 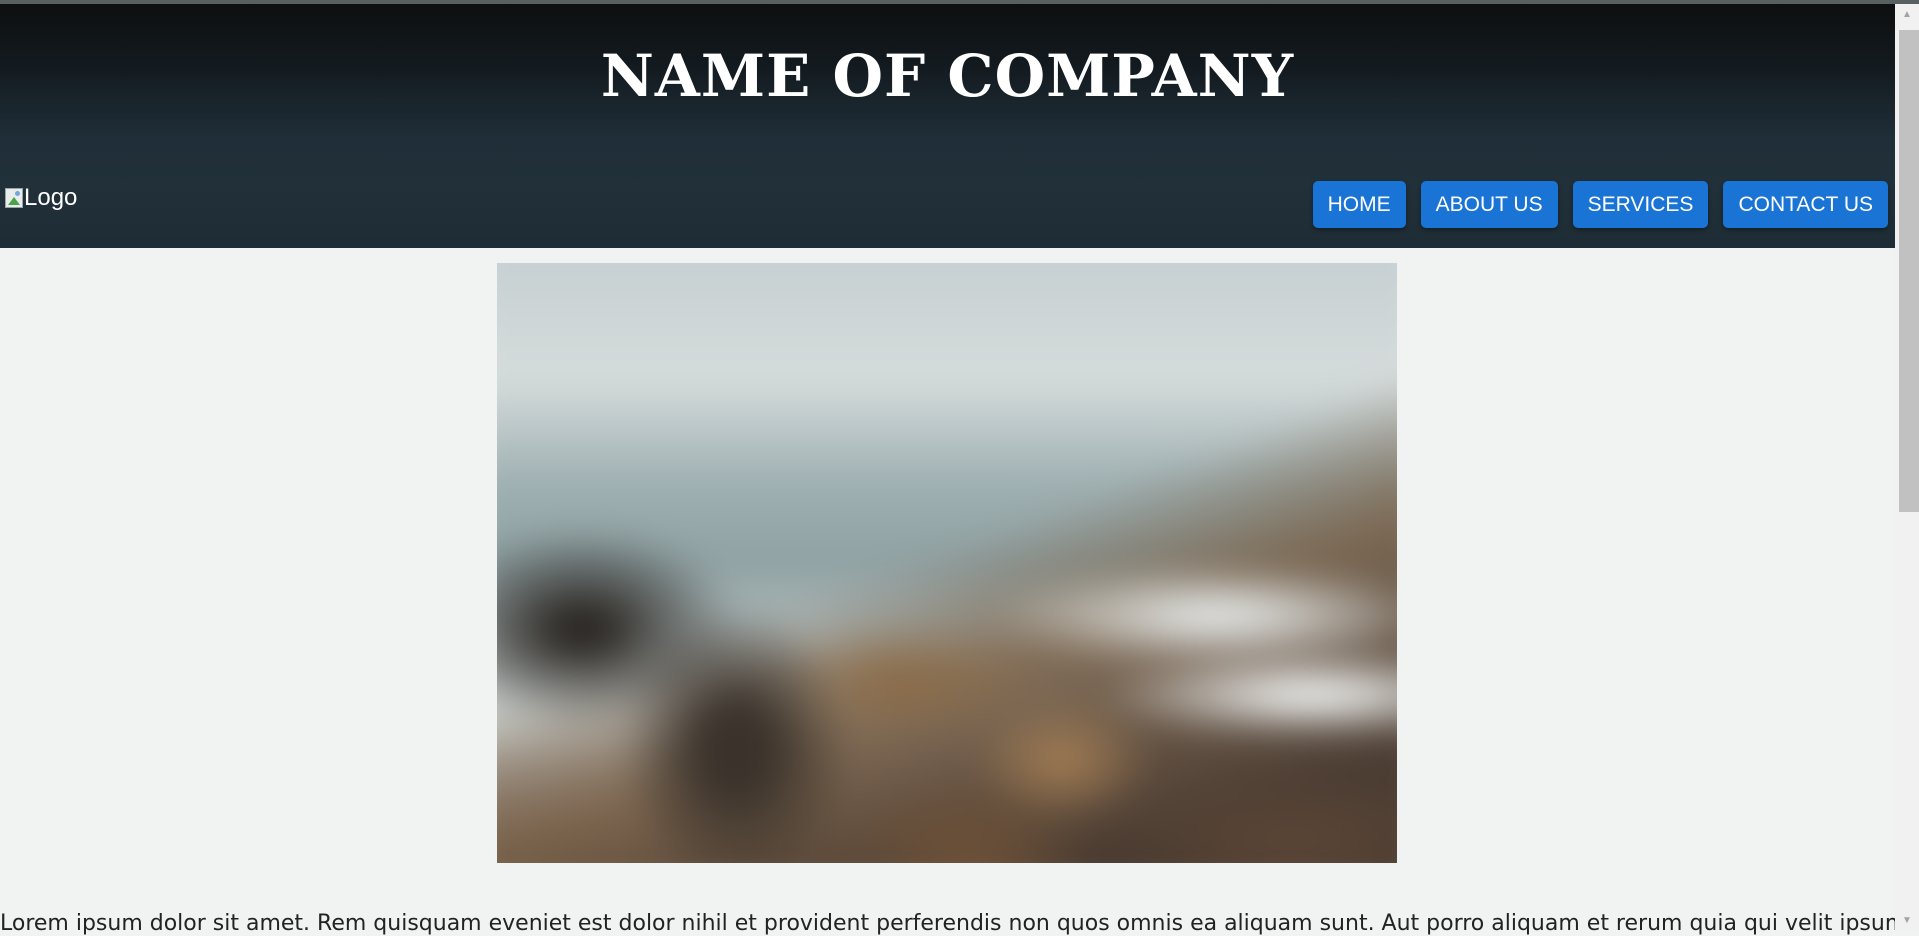 I want to click on scroll-down-arrow-icon: ▼, so click(x=1907, y=920).